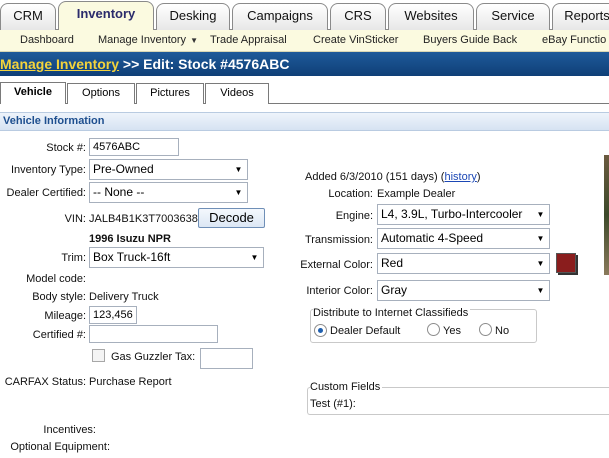  Describe the element at coordinates (168, 192) in the screenshot. I see `dealer-certified-select: -- None -- ▼` at that location.